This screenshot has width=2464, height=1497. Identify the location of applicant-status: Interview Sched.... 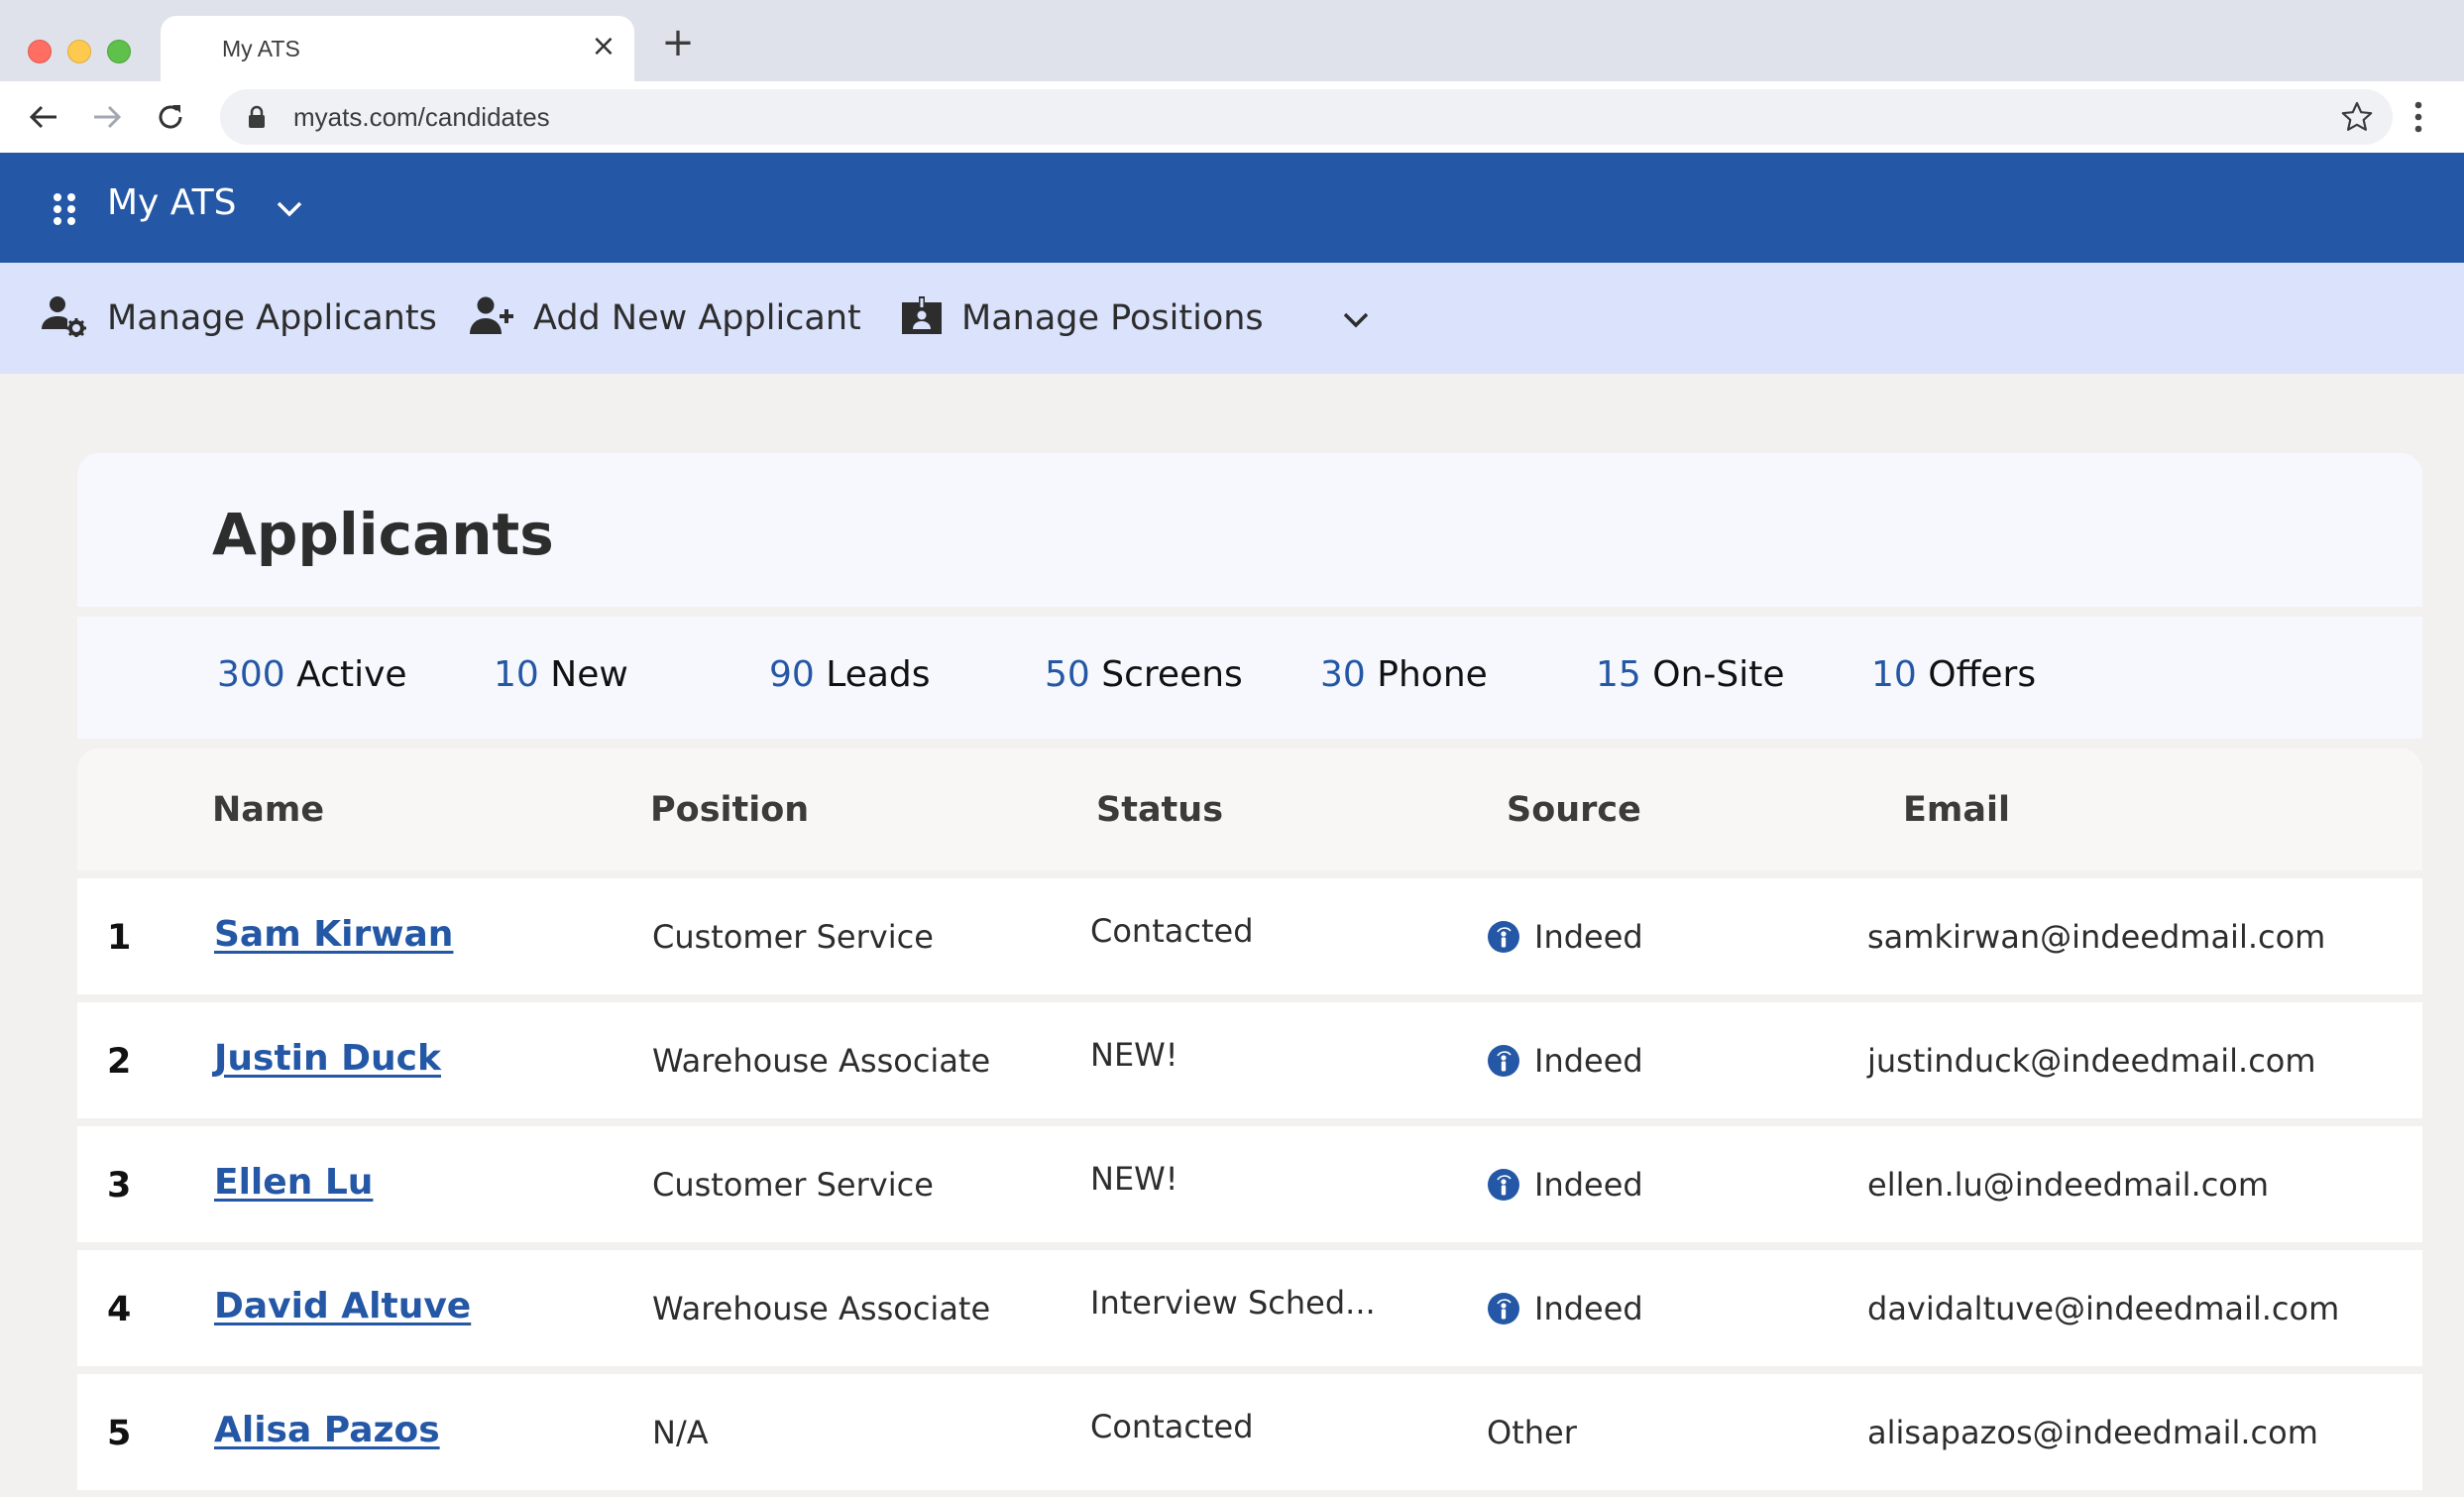
(1233, 1303).